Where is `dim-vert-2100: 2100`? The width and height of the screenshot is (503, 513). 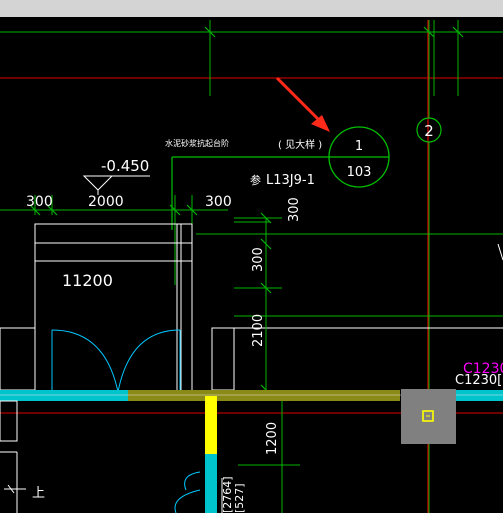
dim-vert-2100: 2100 is located at coordinates (258, 330).